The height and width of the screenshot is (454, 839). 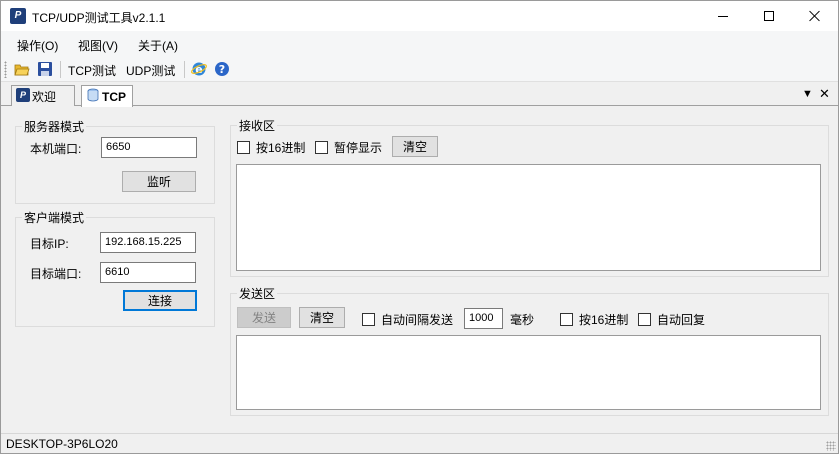 I want to click on open-folder-icon, so click(x=22, y=69).